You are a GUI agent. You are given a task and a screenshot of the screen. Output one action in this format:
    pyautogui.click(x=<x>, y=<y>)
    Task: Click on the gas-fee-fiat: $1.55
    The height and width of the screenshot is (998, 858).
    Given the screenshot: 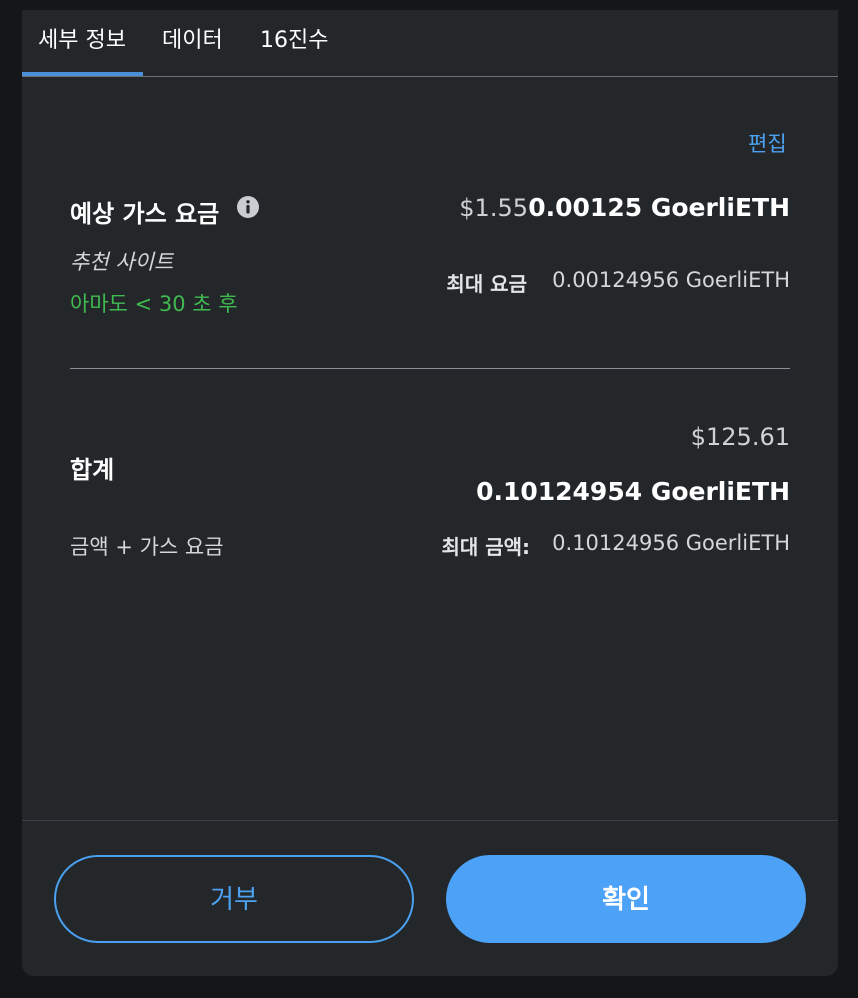 What is the action you would take?
    pyautogui.click(x=493, y=208)
    